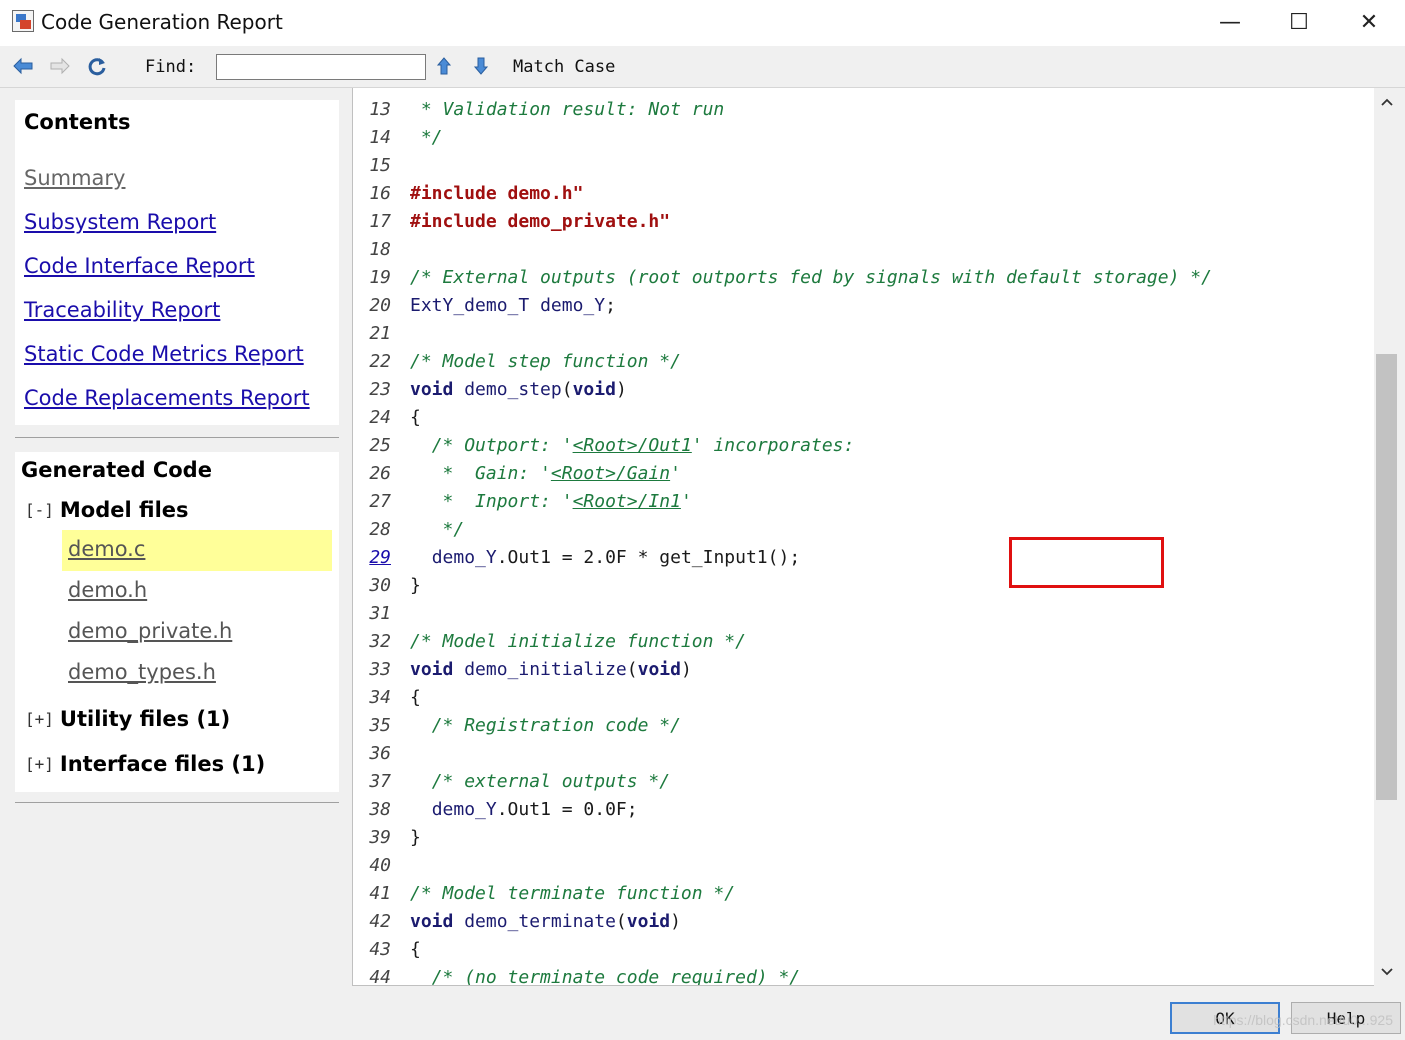 This screenshot has height=1040, width=1405. Describe the element at coordinates (124, 510) in the screenshot. I see `group-label: Model files` at that location.